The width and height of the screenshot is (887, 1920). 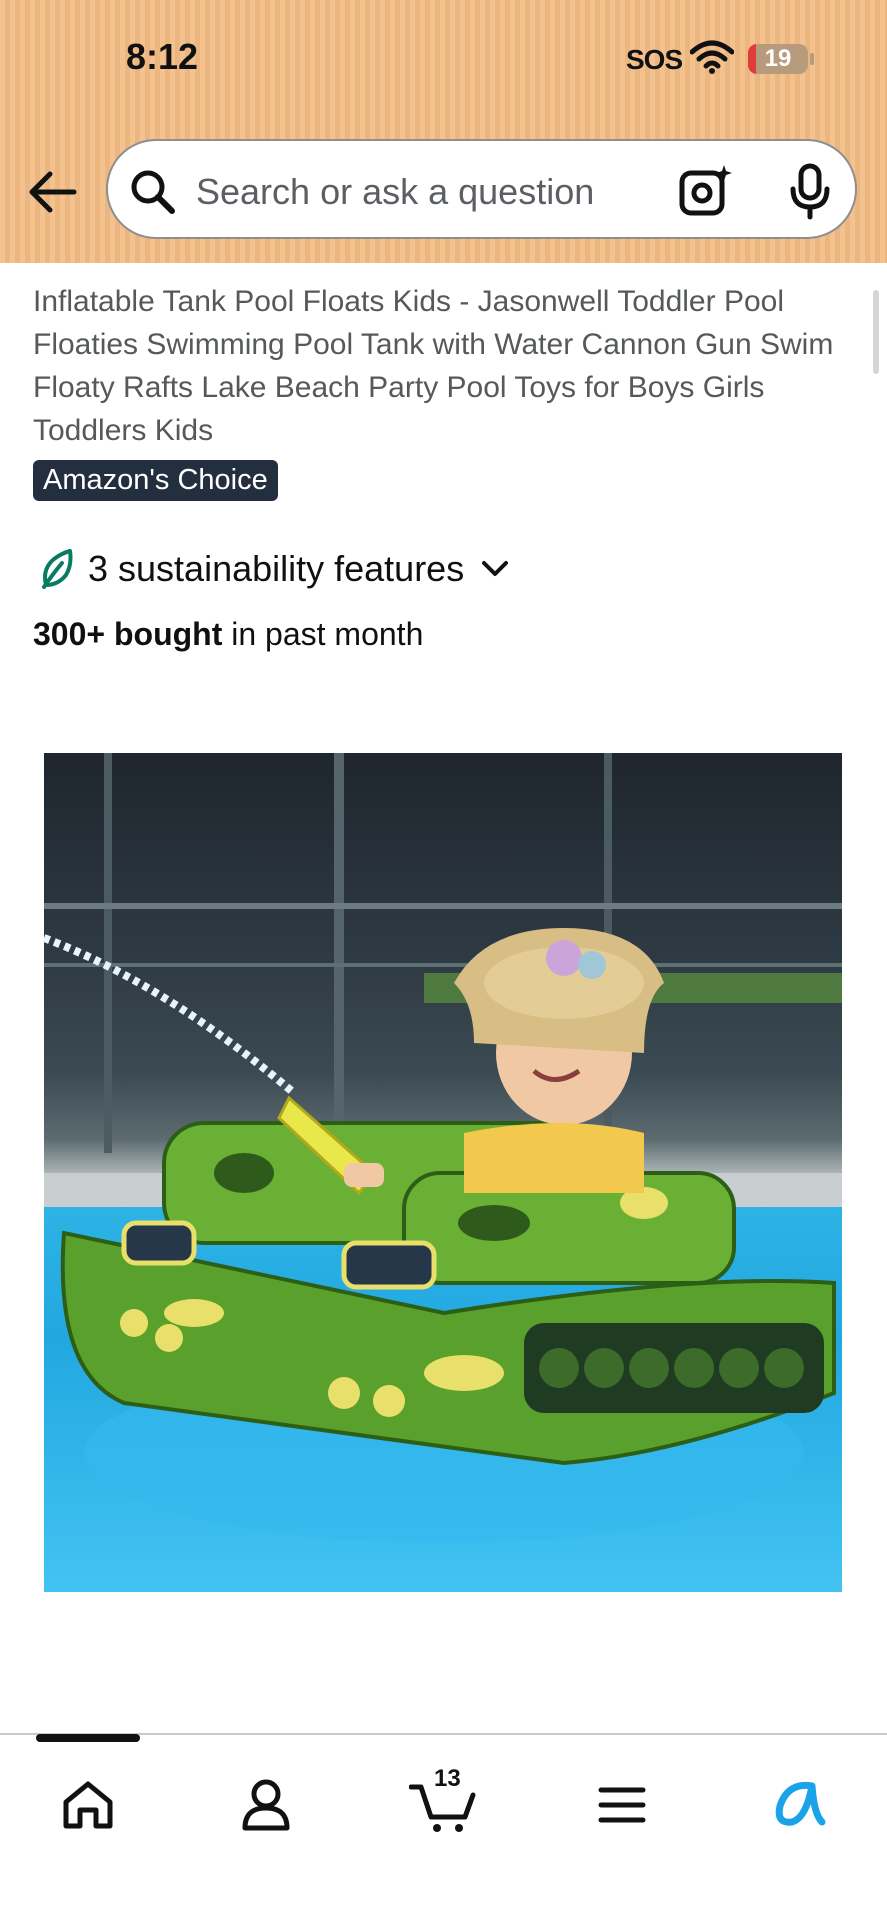 I want to click on home-icon, so click(x=88, y=1805).